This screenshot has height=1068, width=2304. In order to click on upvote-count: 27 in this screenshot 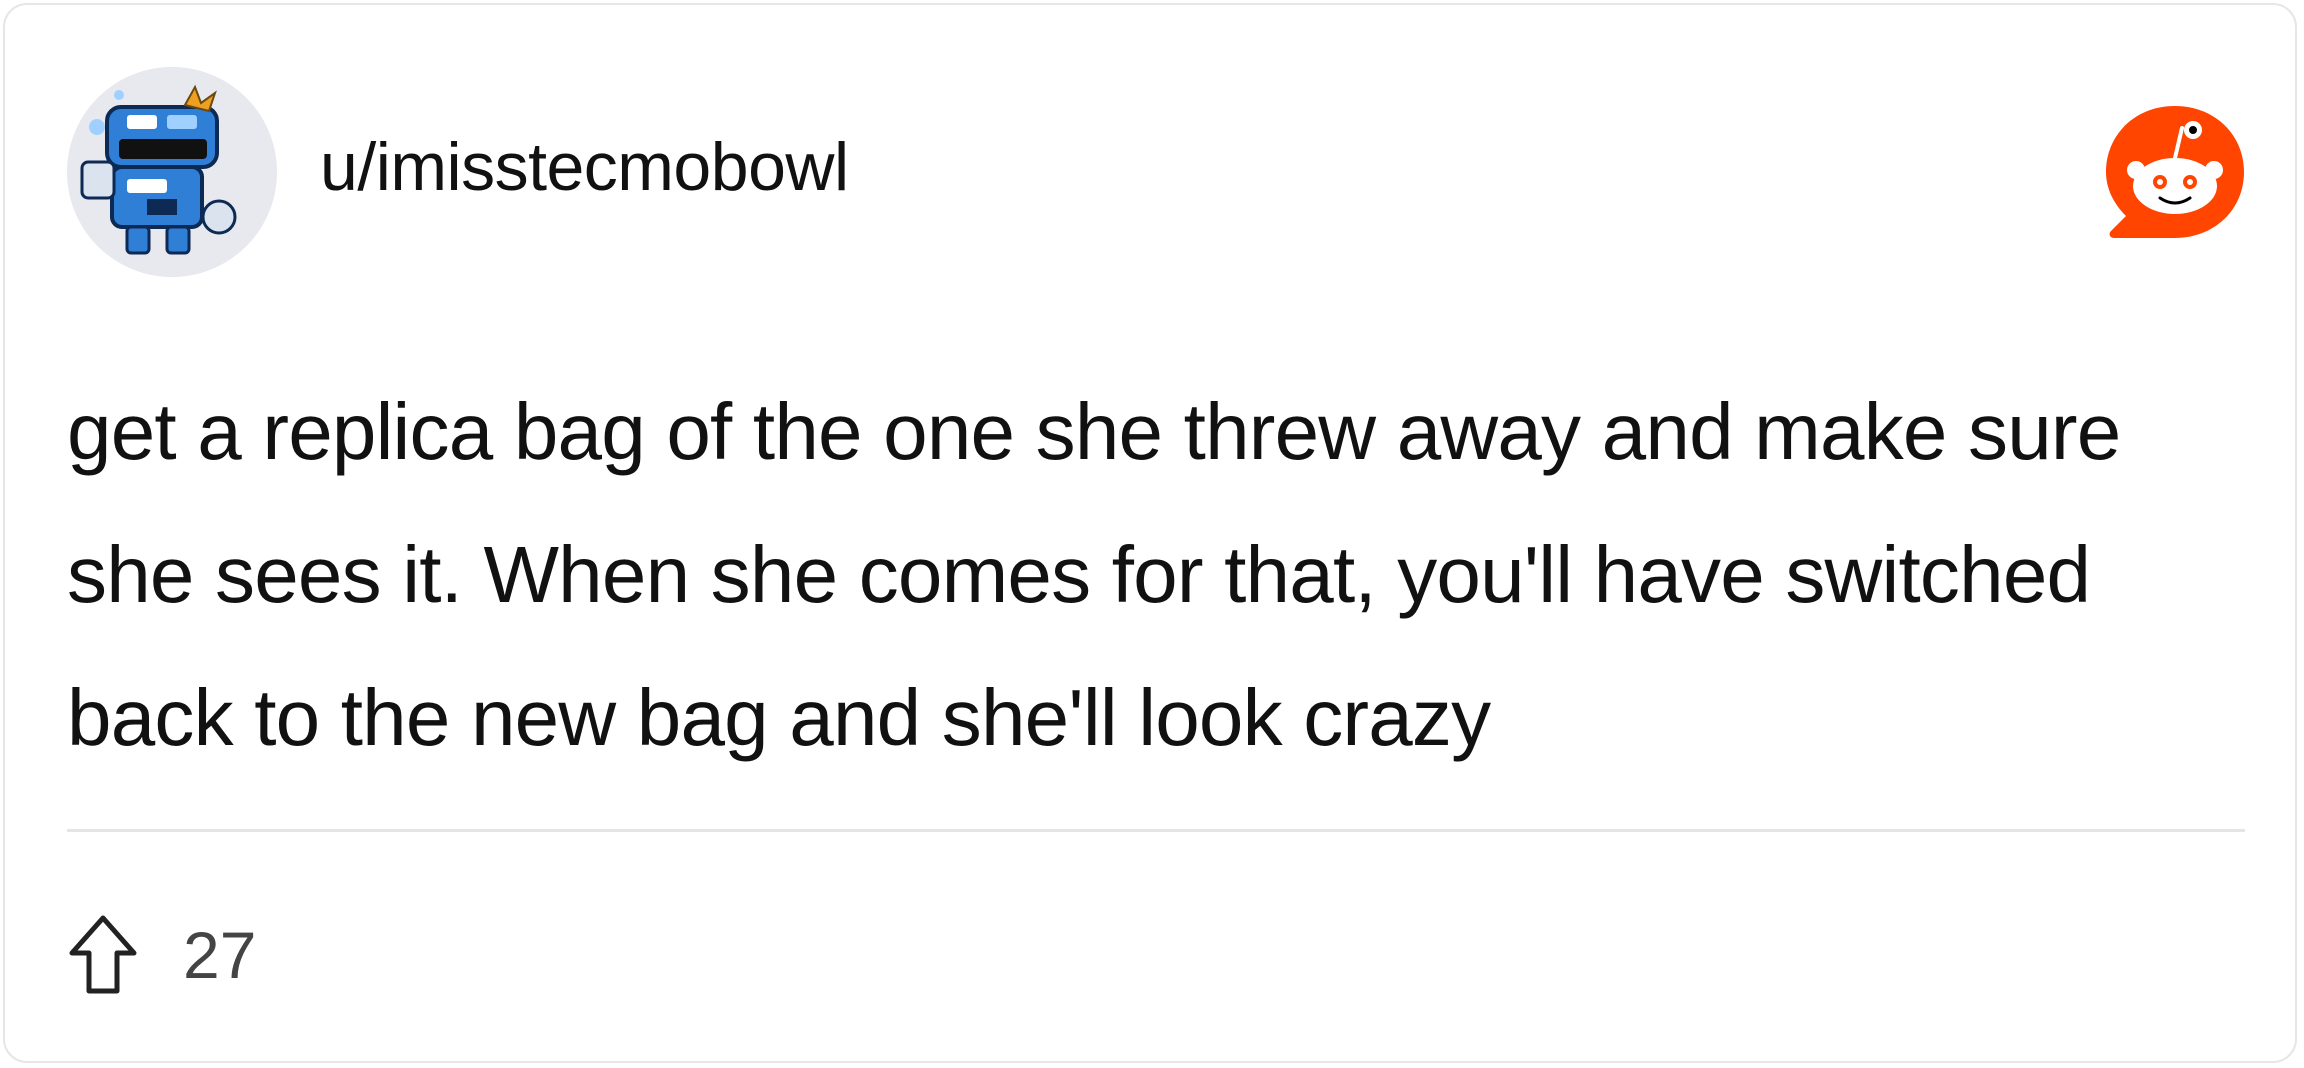, I will do `click(220, 955)`.